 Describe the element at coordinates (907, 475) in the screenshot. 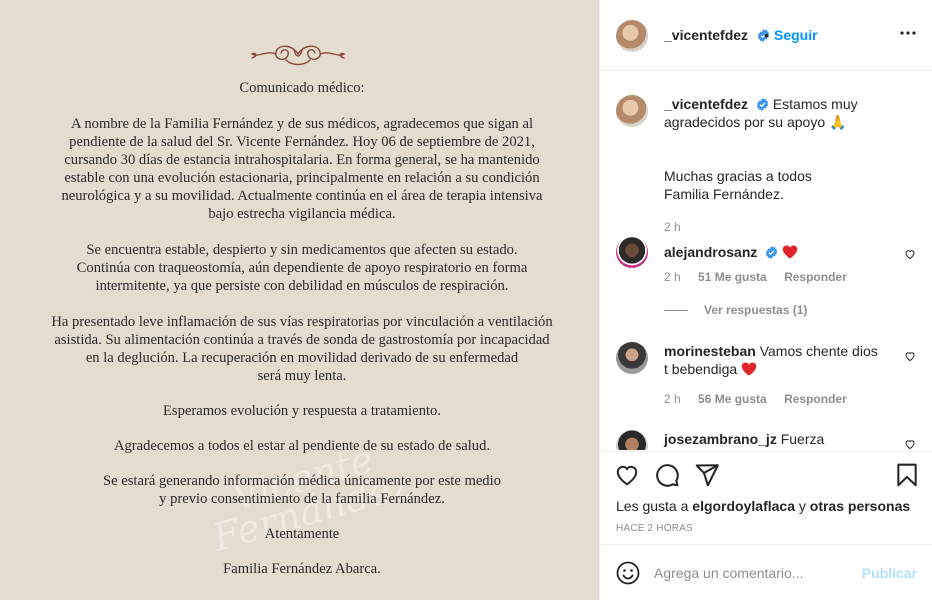

I see `save-bookmark-icon` at that location.